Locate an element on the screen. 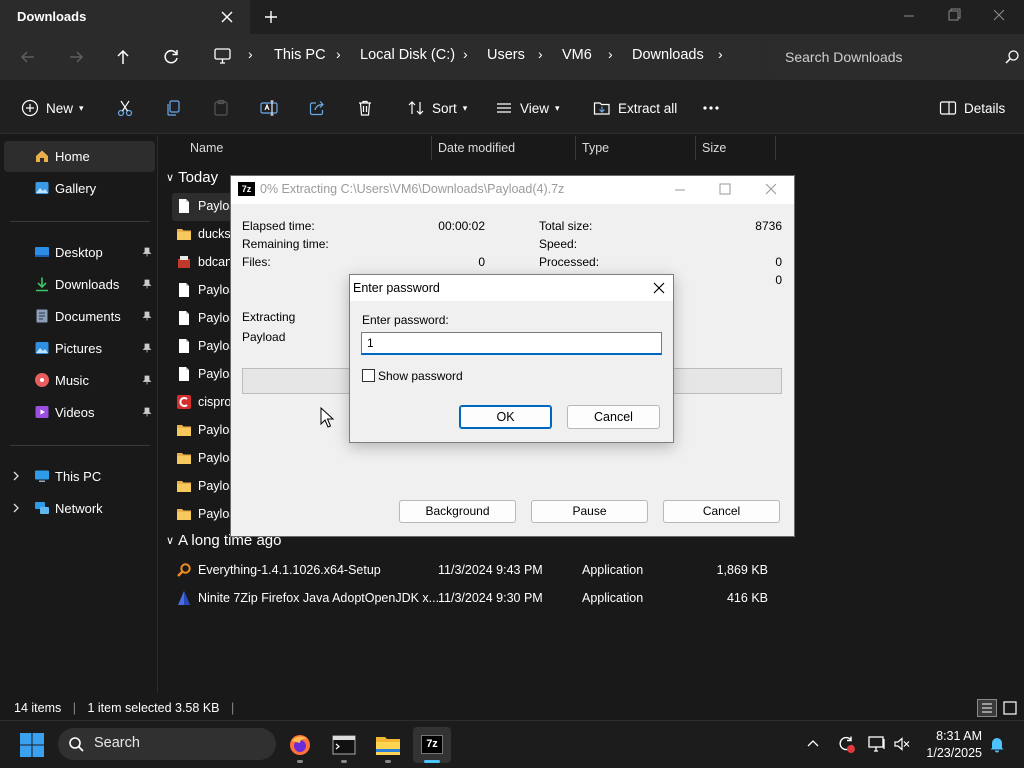 Image resolution: width=1024 pixels, height=768 pixels. plus-circle-icon is located at coordinates (30, 108).